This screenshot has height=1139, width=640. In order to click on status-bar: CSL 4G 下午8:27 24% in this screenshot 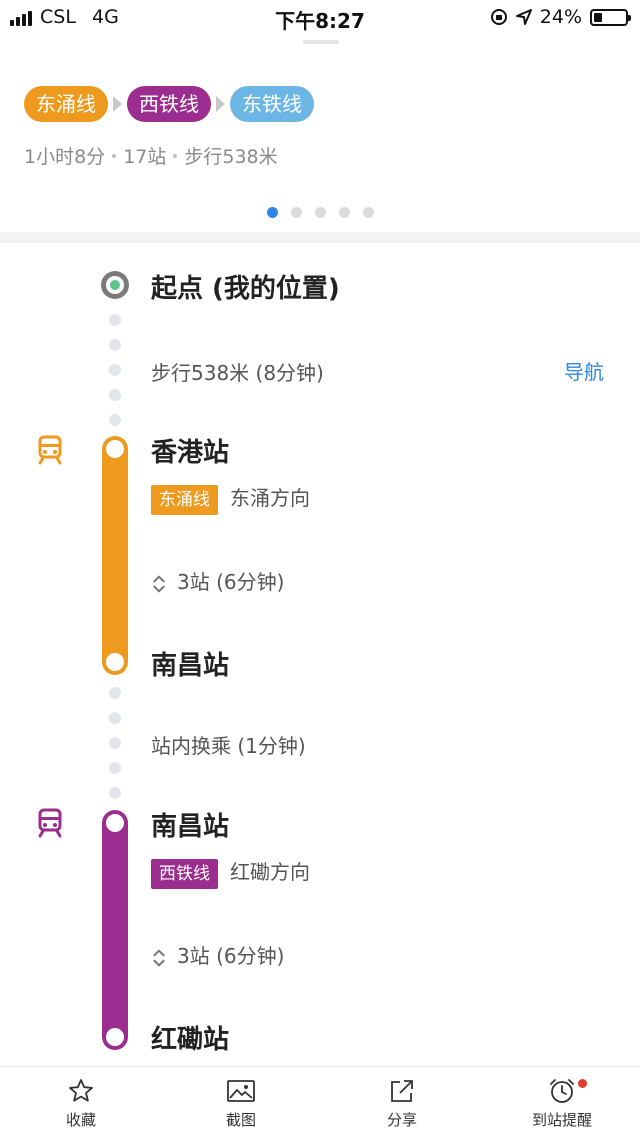, I will do `click(320, 17)`.